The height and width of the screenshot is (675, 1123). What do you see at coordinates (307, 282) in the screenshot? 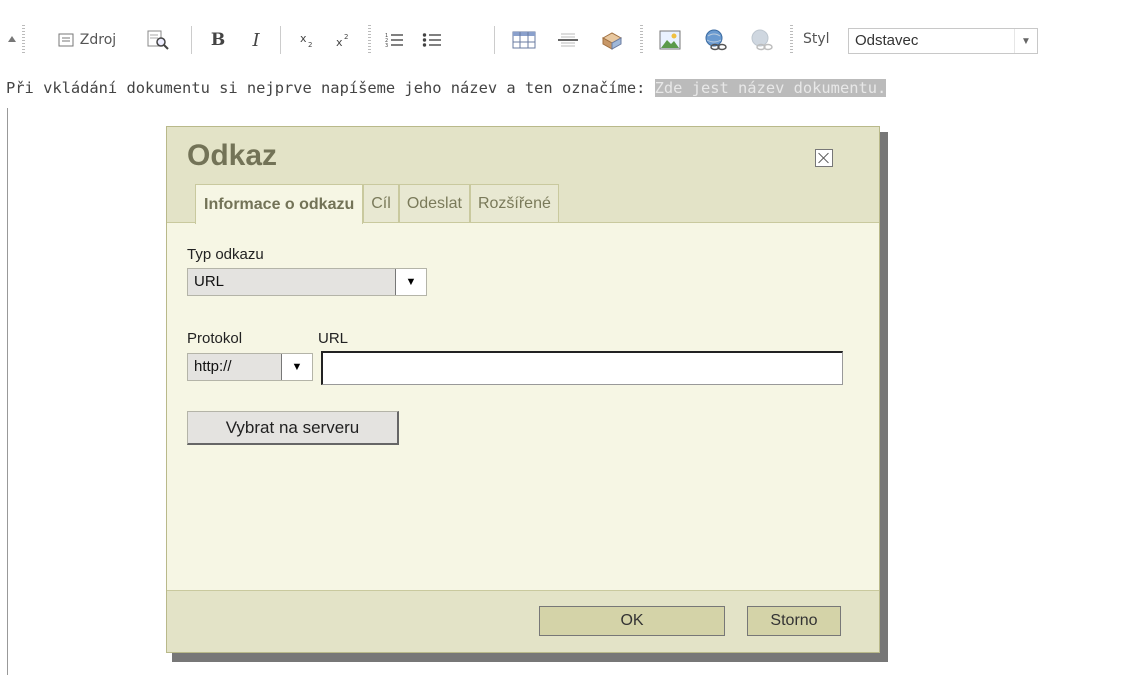
I see `link-type-select: URL ▼` at bounding box center [307, 282].